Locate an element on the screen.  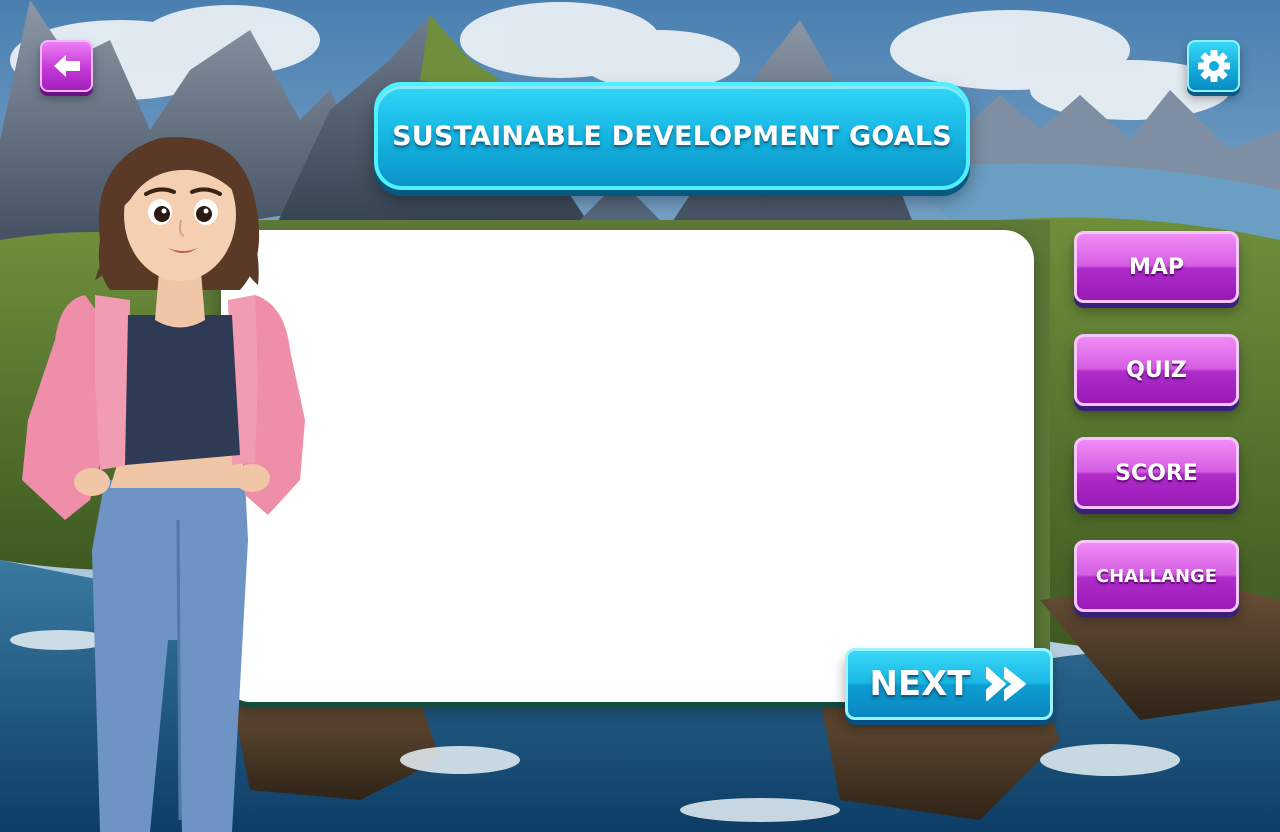
map-button: MAP is located at coordinates (1156, 267).